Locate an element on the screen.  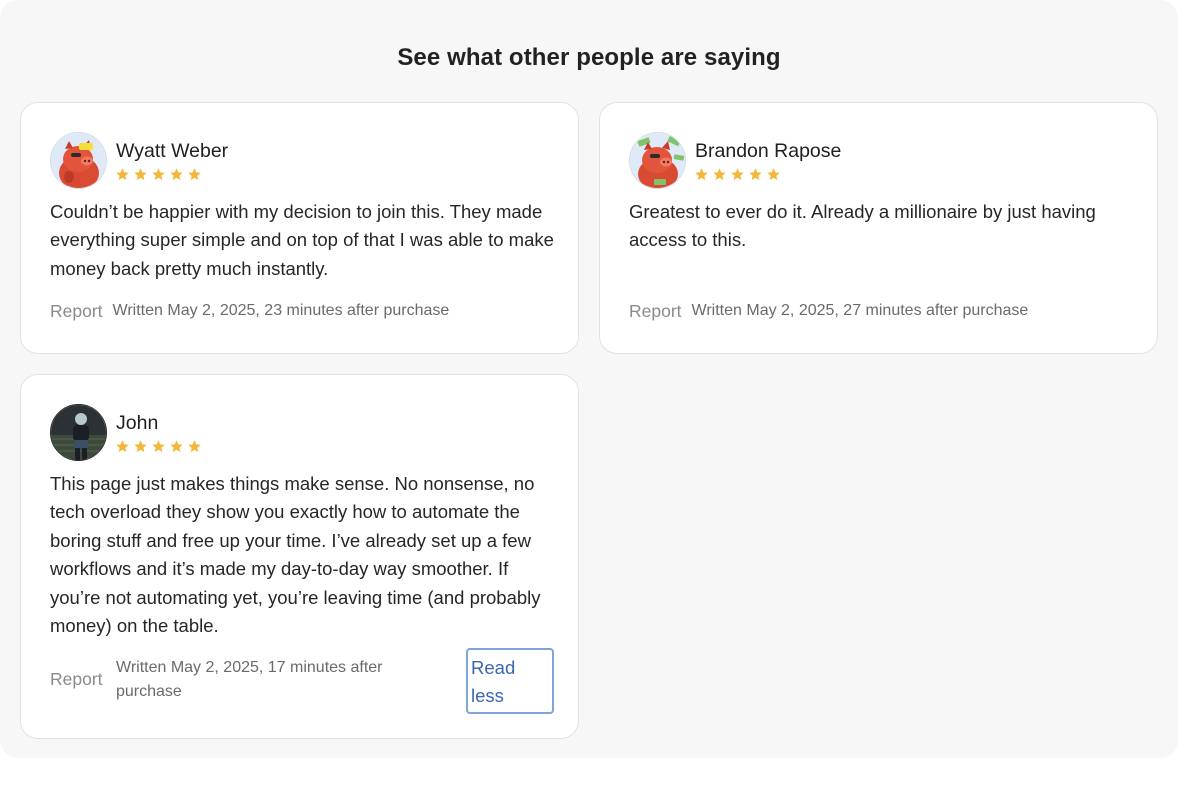
reviewer-name: Brandon Rapose is located at coordinates (768, 151).